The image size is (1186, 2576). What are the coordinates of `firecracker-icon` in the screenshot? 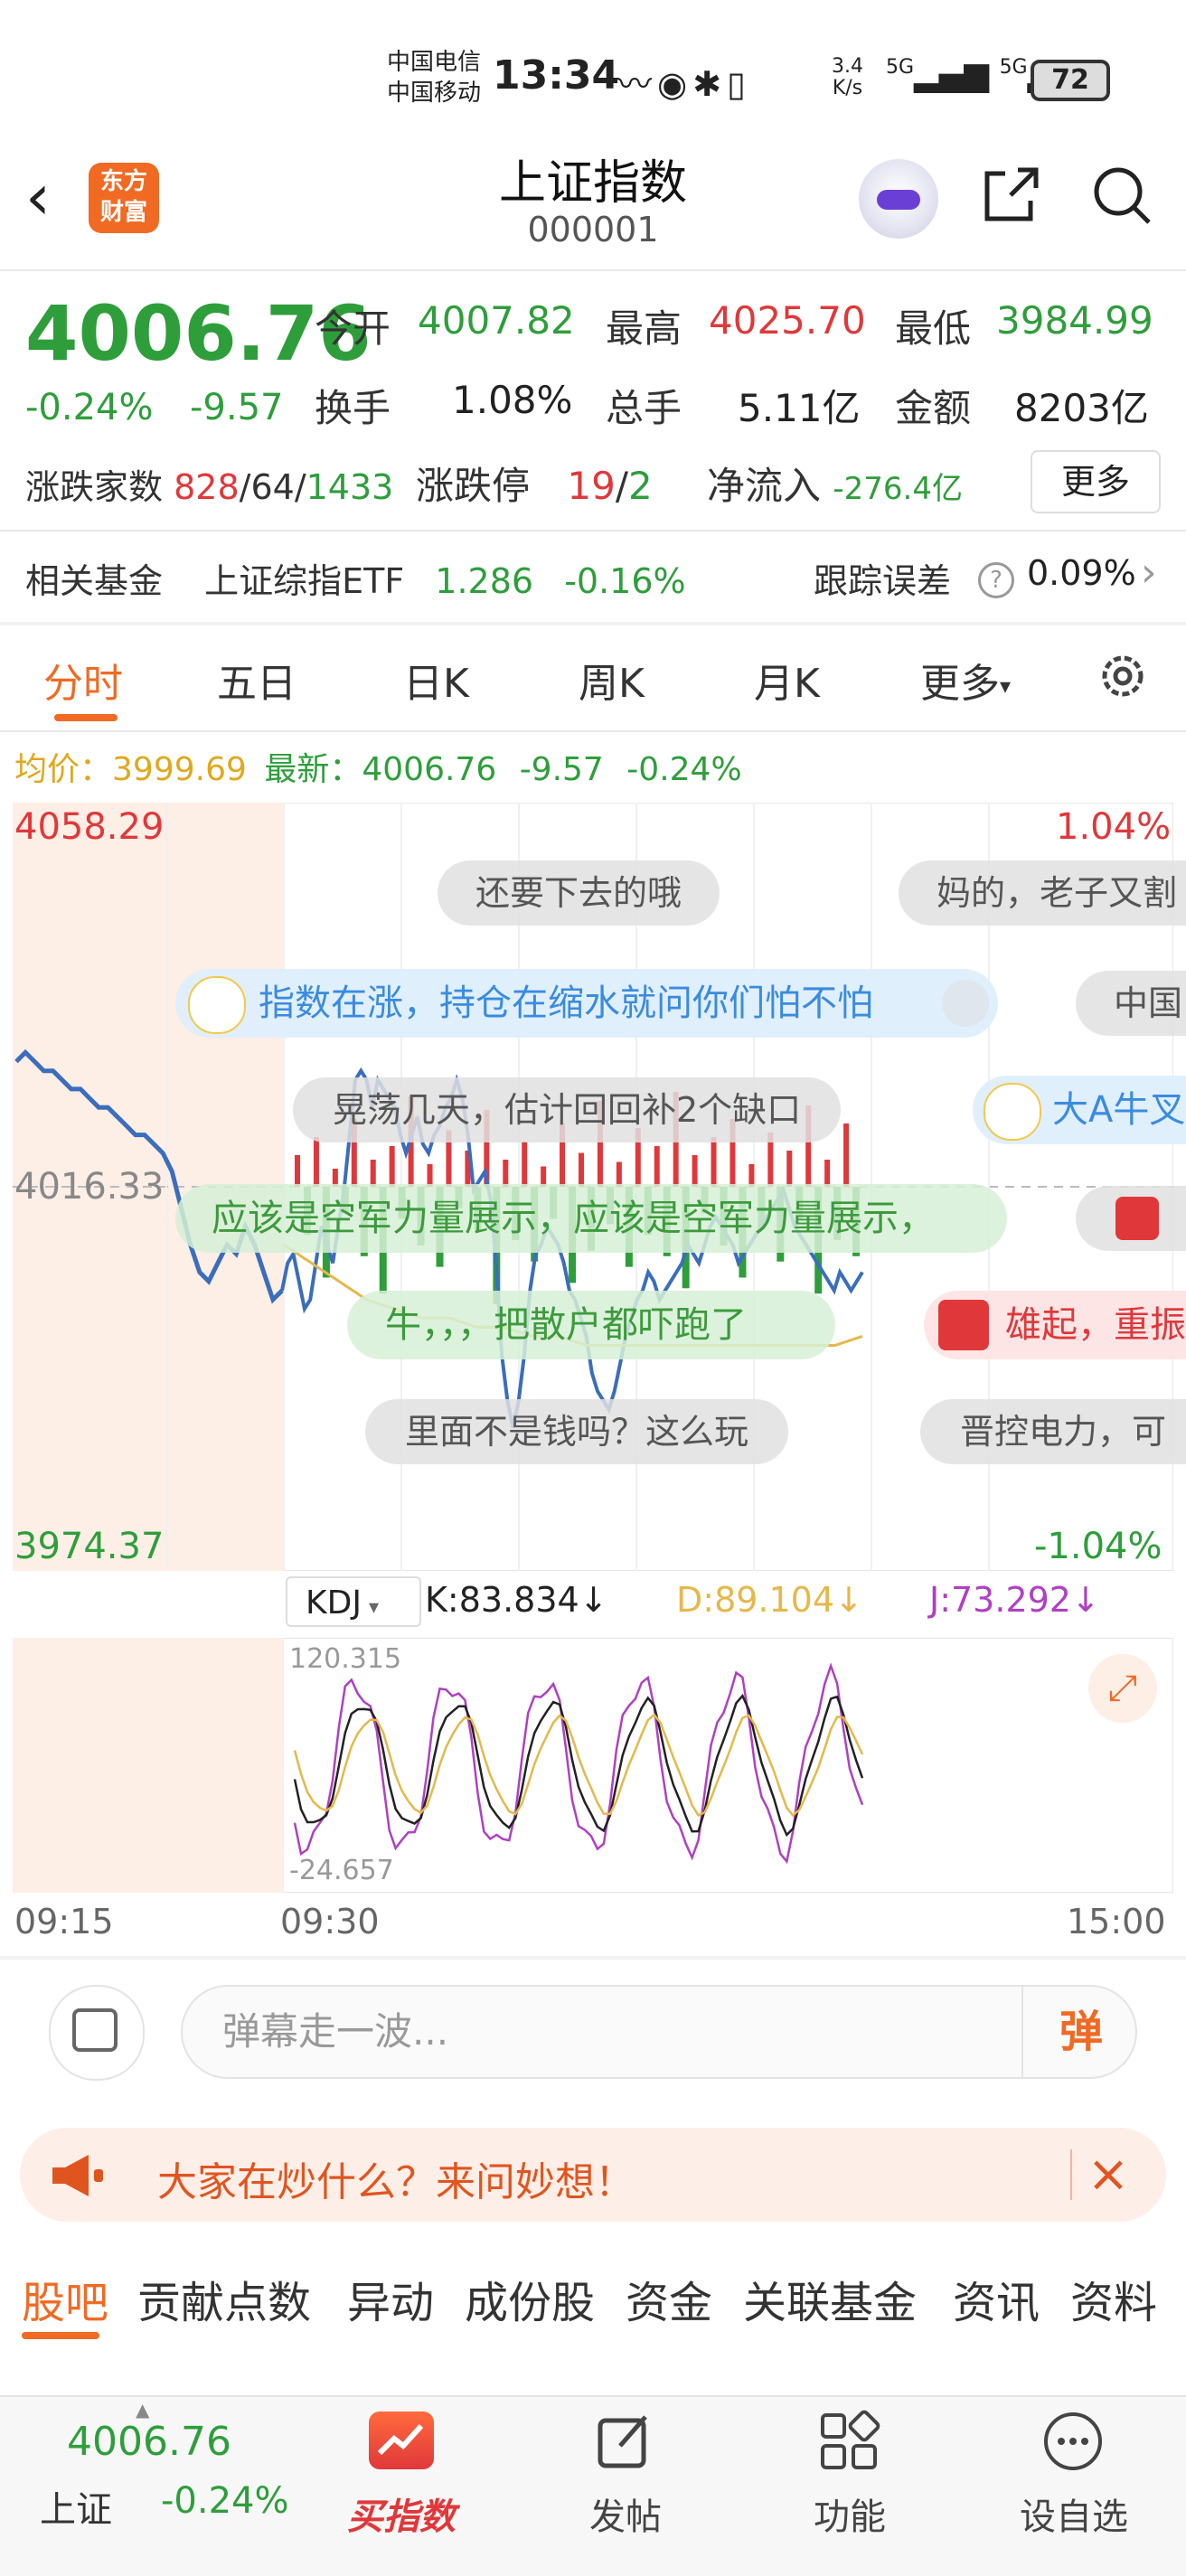 It's located at (963, 1325).